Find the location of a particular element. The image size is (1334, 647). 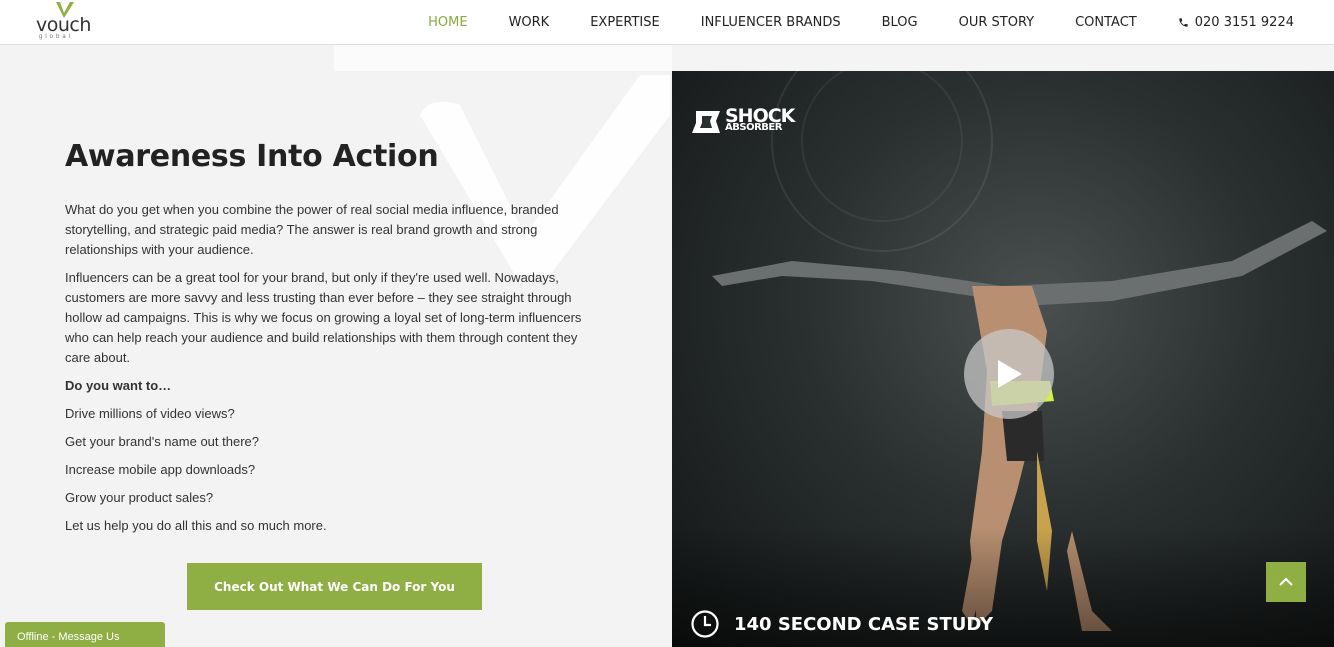

shock-absorber-logo: SHOCK ABSORBER is located at coordinates (742, 120).